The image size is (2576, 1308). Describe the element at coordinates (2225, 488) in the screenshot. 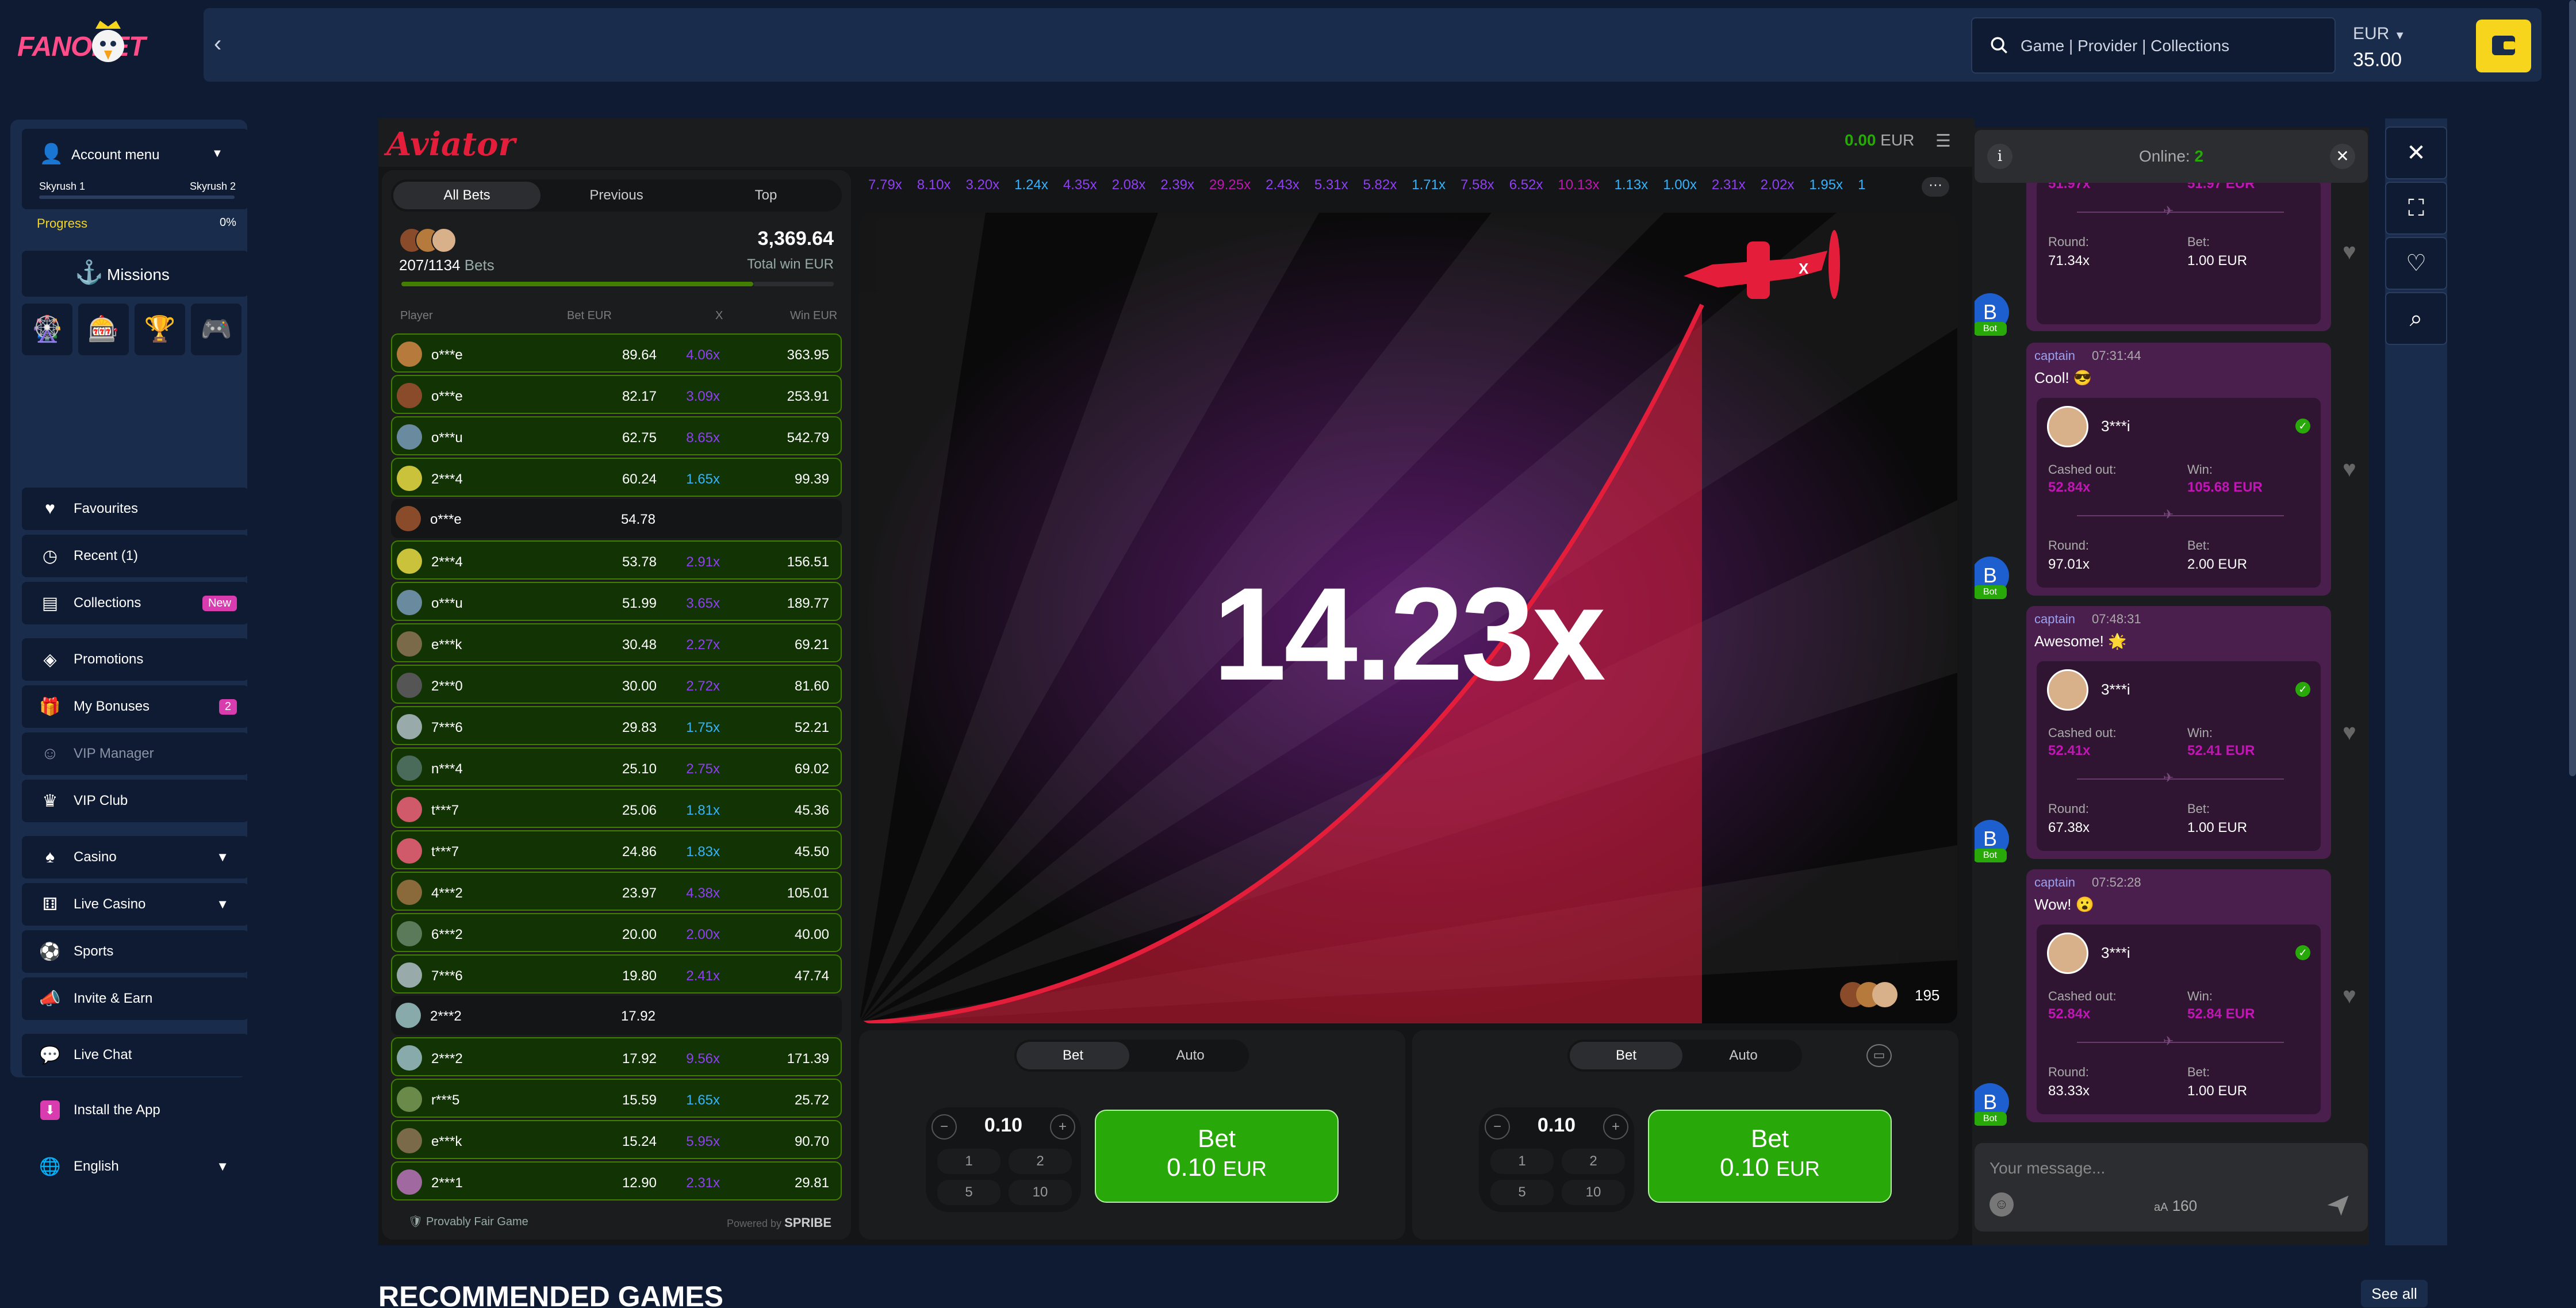

I see `win-value: 105.68 EUR` at that location.